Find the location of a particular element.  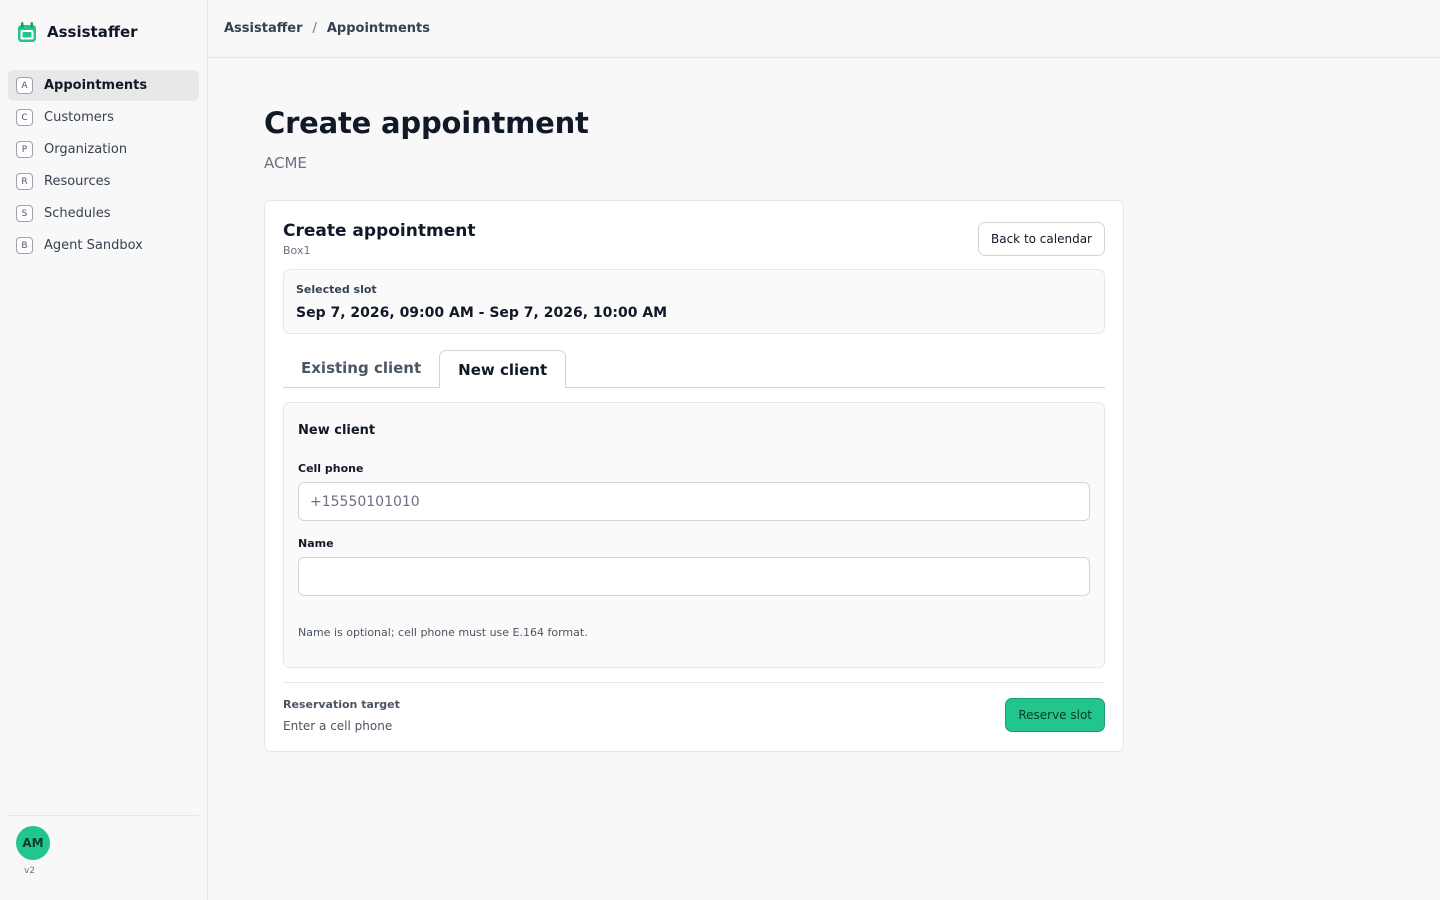

app-version: v2 is located at coordinates (30, 871).